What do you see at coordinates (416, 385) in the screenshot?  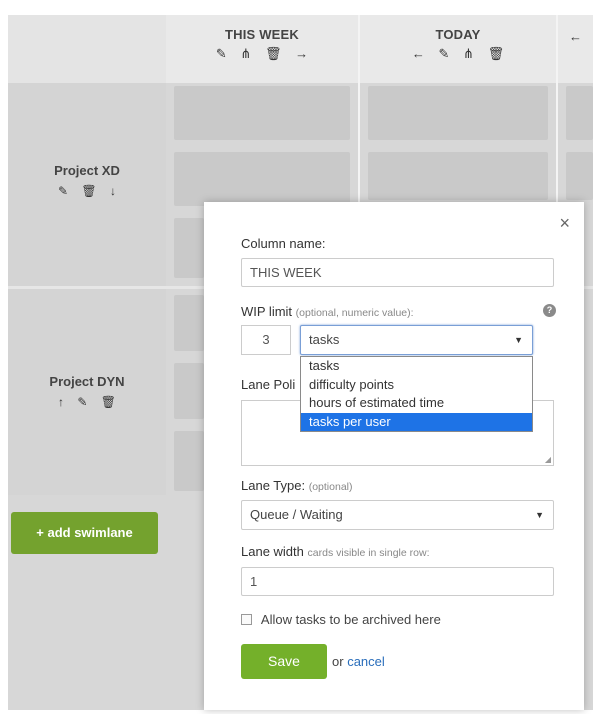 I see `dropdown-option: difficulty points` at bounding box center [416, 385].